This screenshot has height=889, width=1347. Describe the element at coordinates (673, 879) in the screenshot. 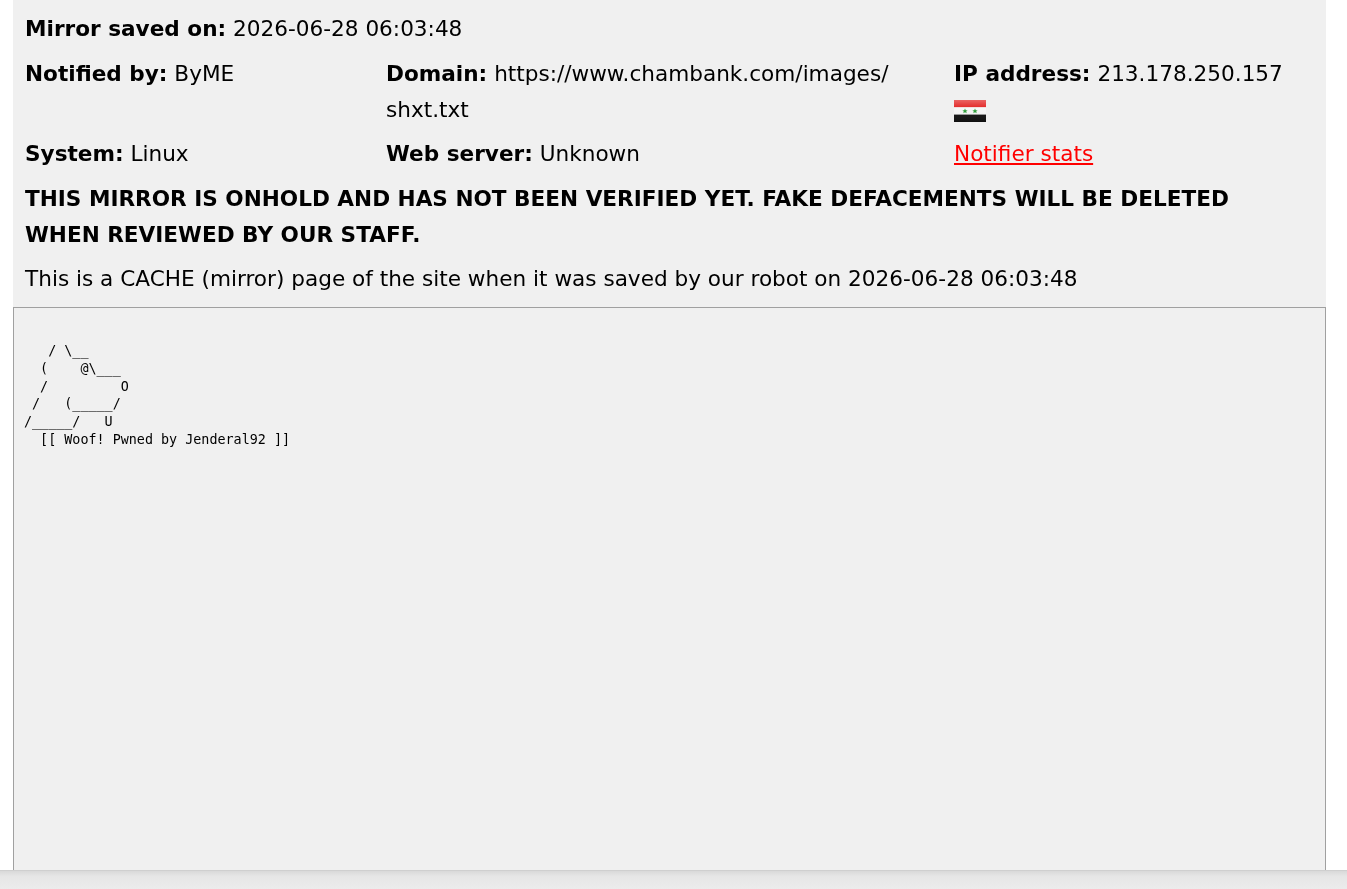

I see `horizontal-scrollbar` at that location.